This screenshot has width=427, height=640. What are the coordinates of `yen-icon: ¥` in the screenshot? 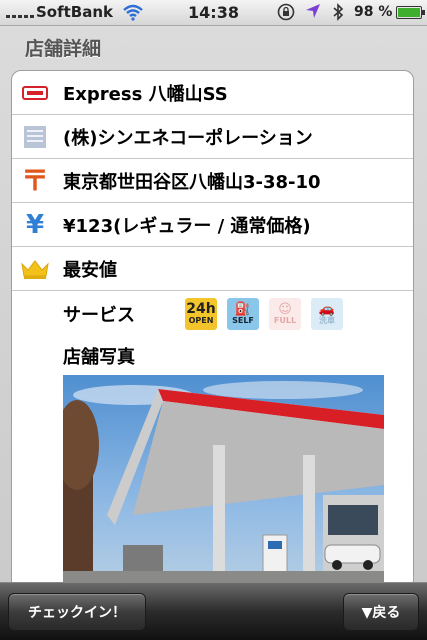 It's located at (35, 224).